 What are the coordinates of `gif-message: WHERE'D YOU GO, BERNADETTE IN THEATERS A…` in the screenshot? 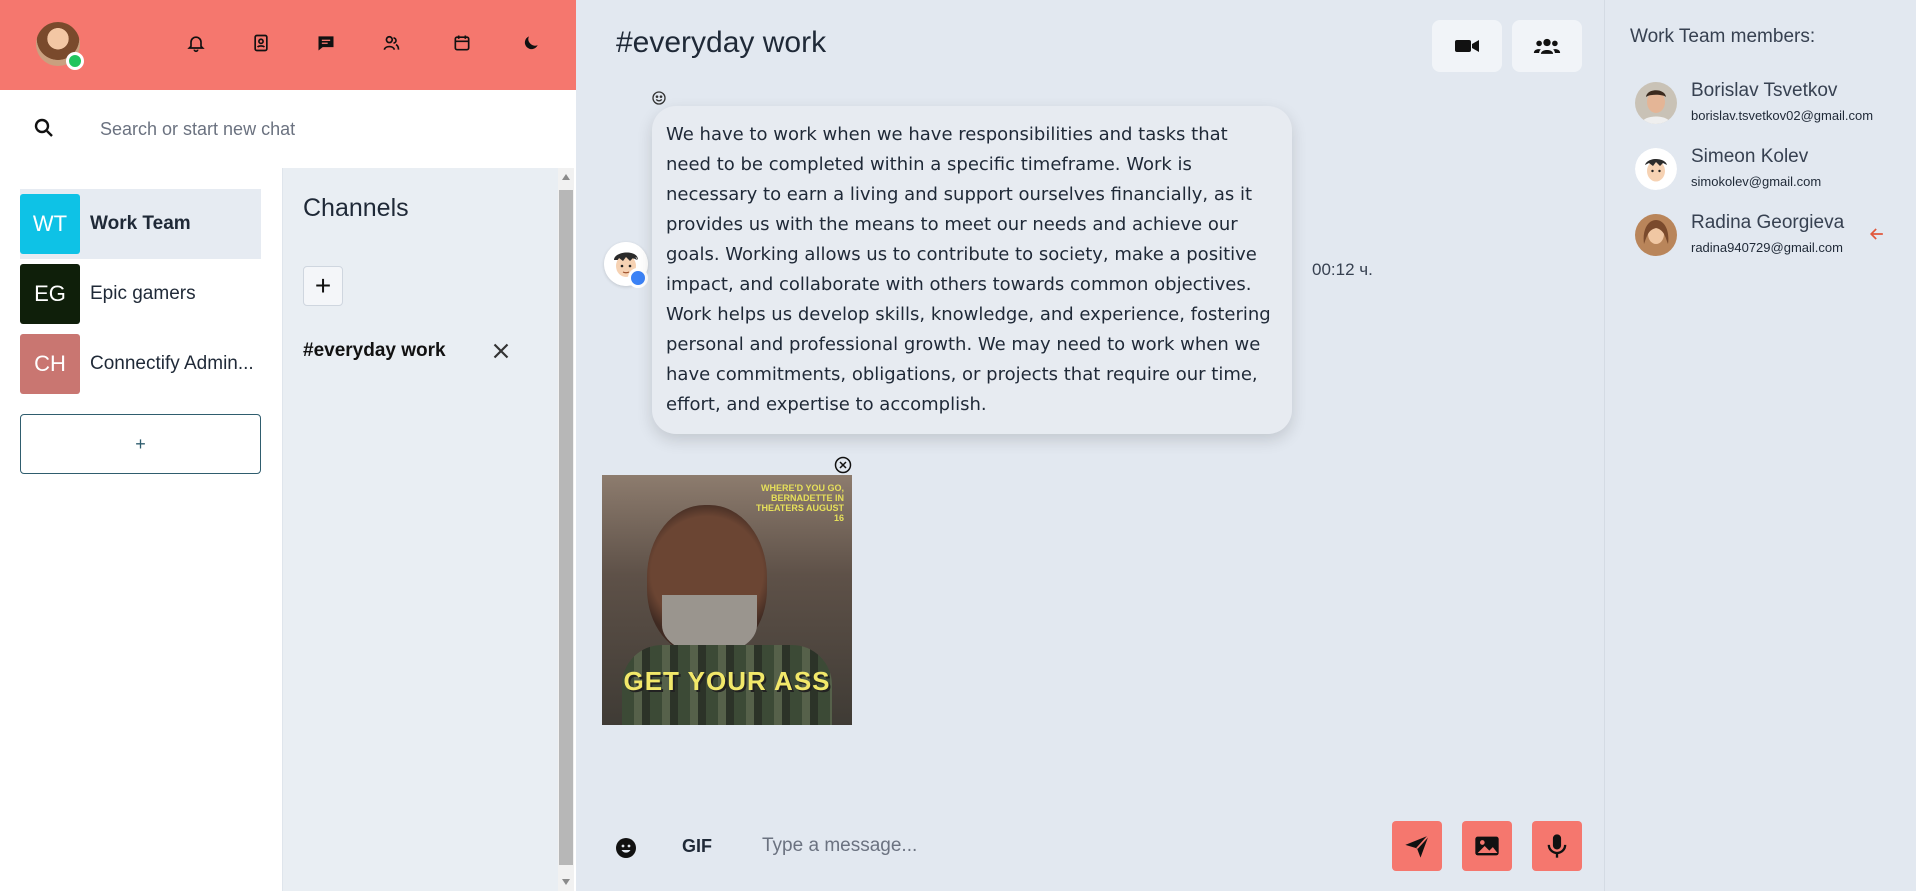 It's located at (727, 600).